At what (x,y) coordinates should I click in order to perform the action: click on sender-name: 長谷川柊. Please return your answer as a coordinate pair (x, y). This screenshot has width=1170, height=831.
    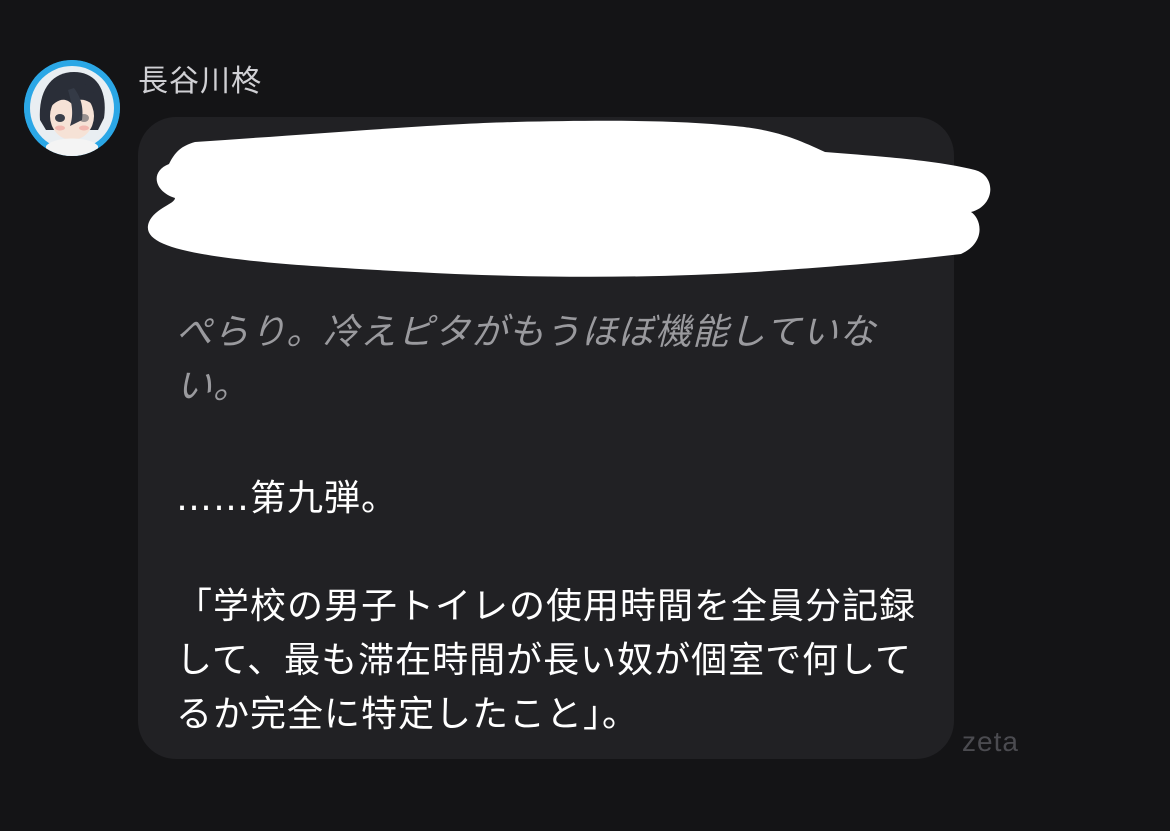
    Looking at the image, I should click on (200, 81).